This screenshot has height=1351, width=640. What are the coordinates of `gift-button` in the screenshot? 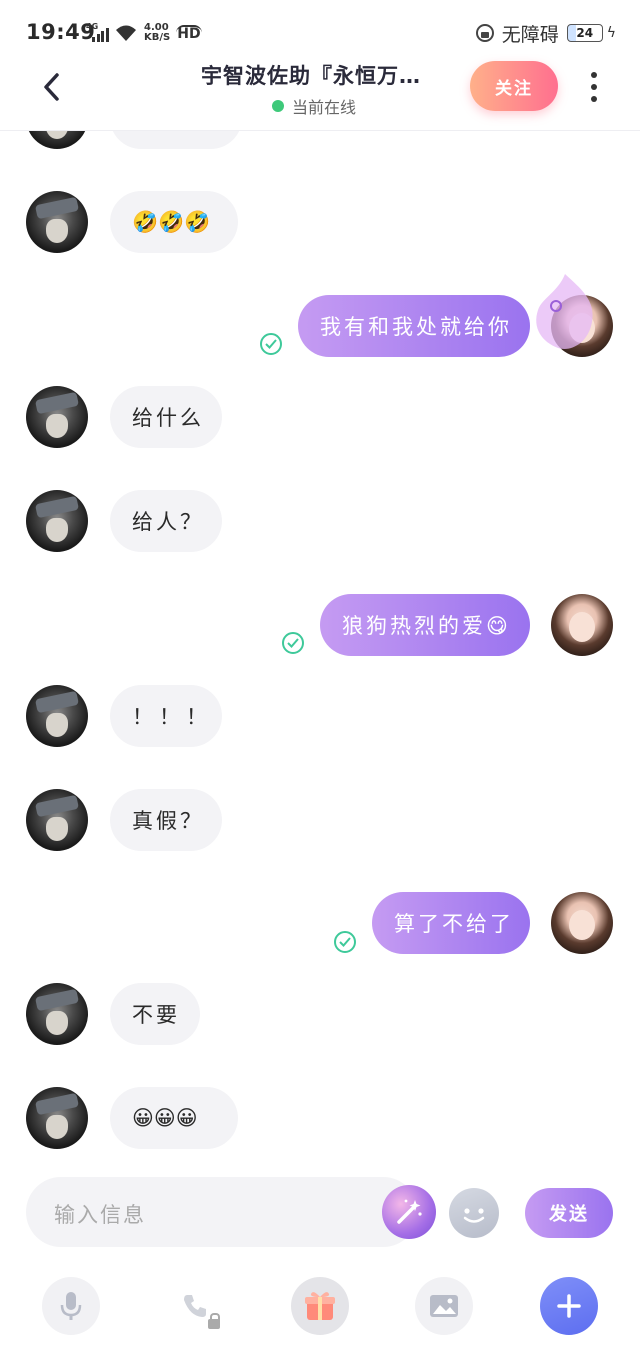 It's located at (320, 1306).